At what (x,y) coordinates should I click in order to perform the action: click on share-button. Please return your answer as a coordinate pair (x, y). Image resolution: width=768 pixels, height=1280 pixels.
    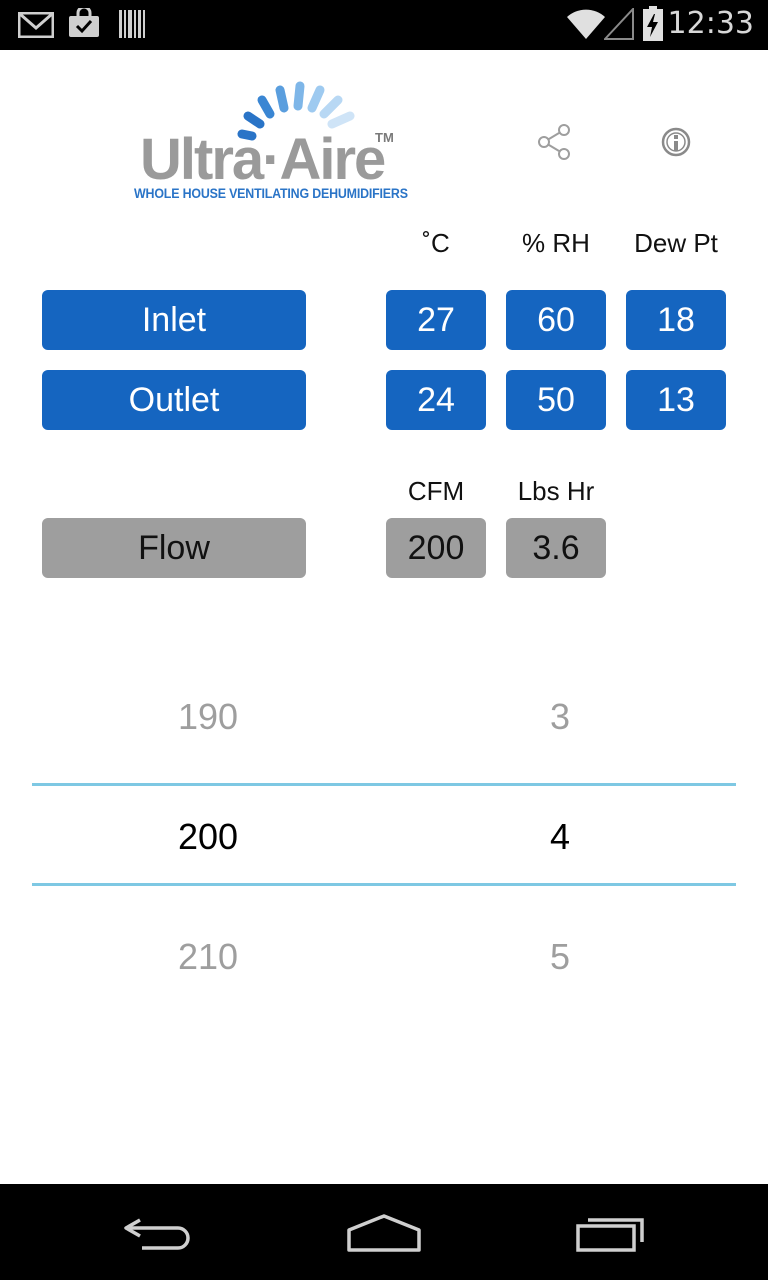
    Looking at the image, I should click on (554, 142).